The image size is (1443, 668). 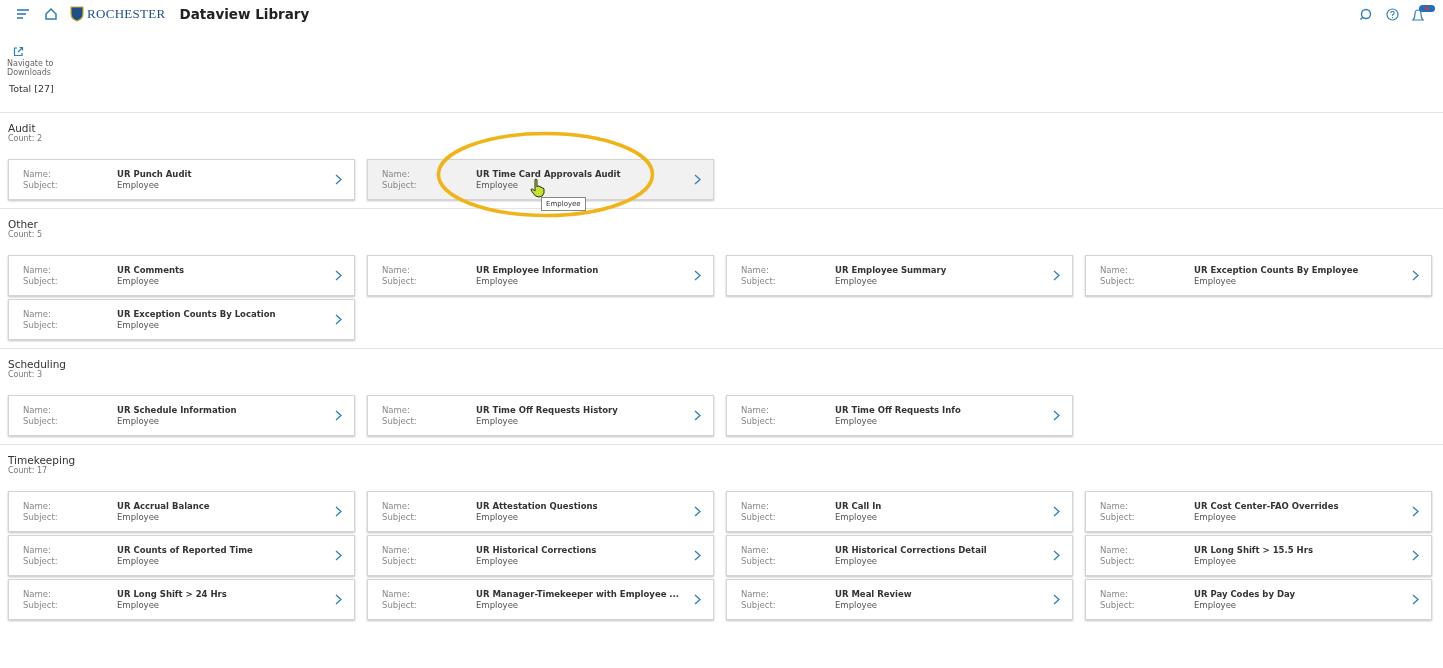 I want to click on shield-icon, so click(x=77, y=14).